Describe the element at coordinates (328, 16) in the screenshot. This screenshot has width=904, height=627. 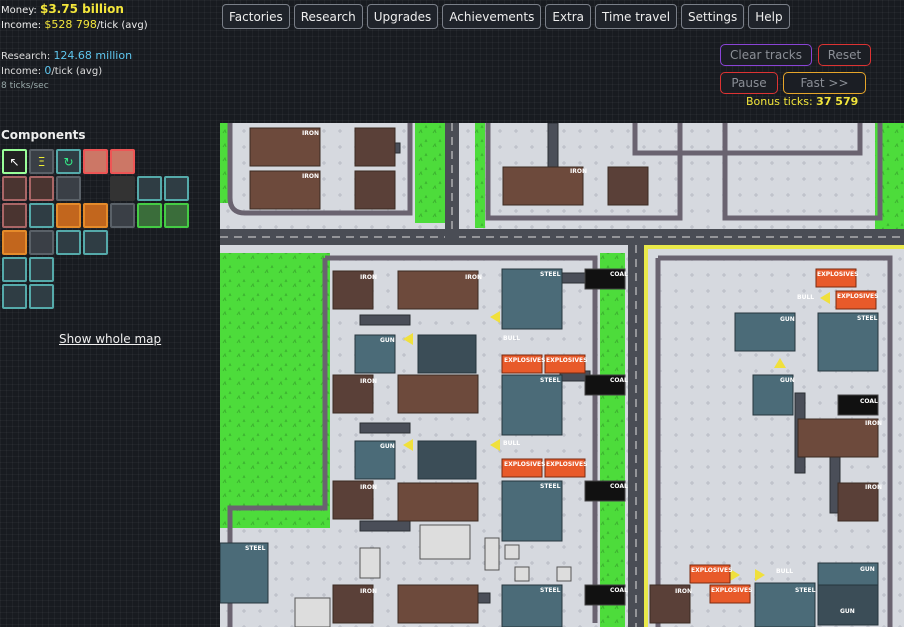
I see `menu-research: Research` at that location.